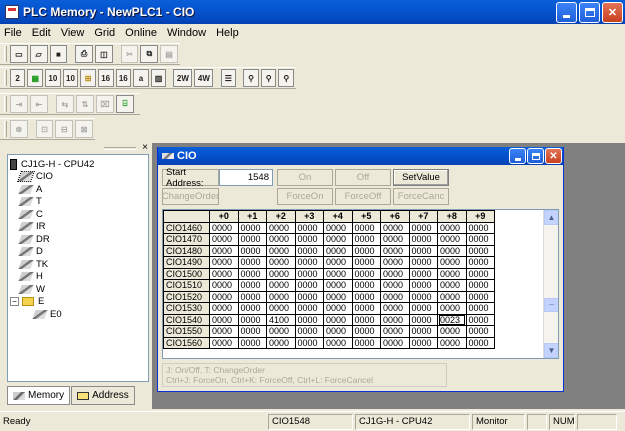 The width and height of the screenshot is (625, 431). What do you see at coordinates (145, 148) in the screenshot?
I see `panel-close-icon: ×` at bounding box center [145, 148].